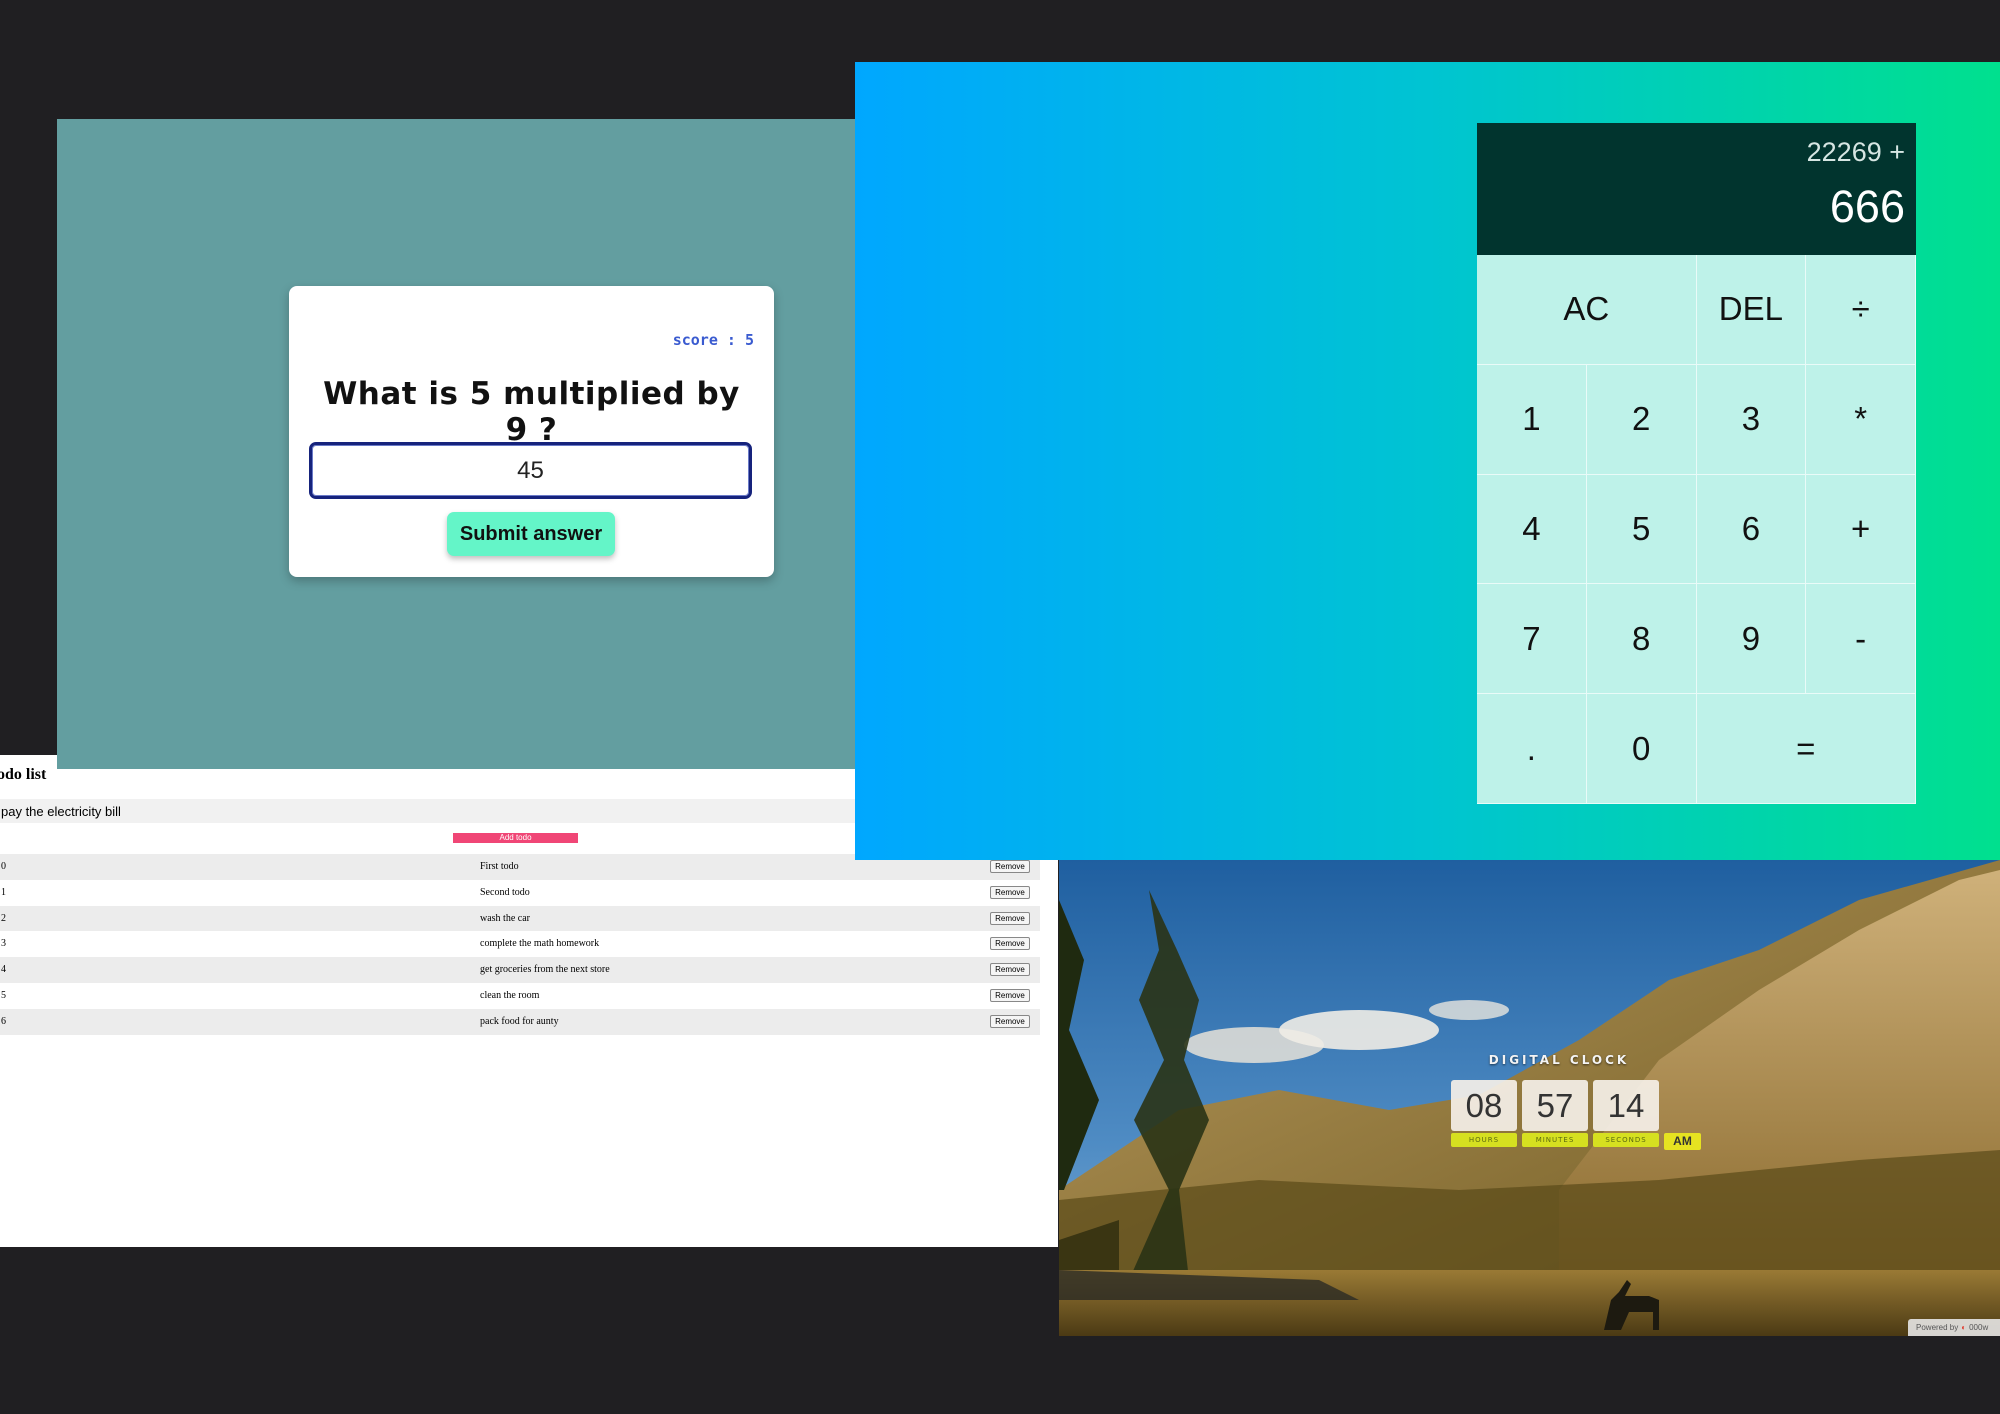 This screenshot has width=2000, height=1414. I want to click on todo-row: 1 Second todo Remove, so click(520, 893).